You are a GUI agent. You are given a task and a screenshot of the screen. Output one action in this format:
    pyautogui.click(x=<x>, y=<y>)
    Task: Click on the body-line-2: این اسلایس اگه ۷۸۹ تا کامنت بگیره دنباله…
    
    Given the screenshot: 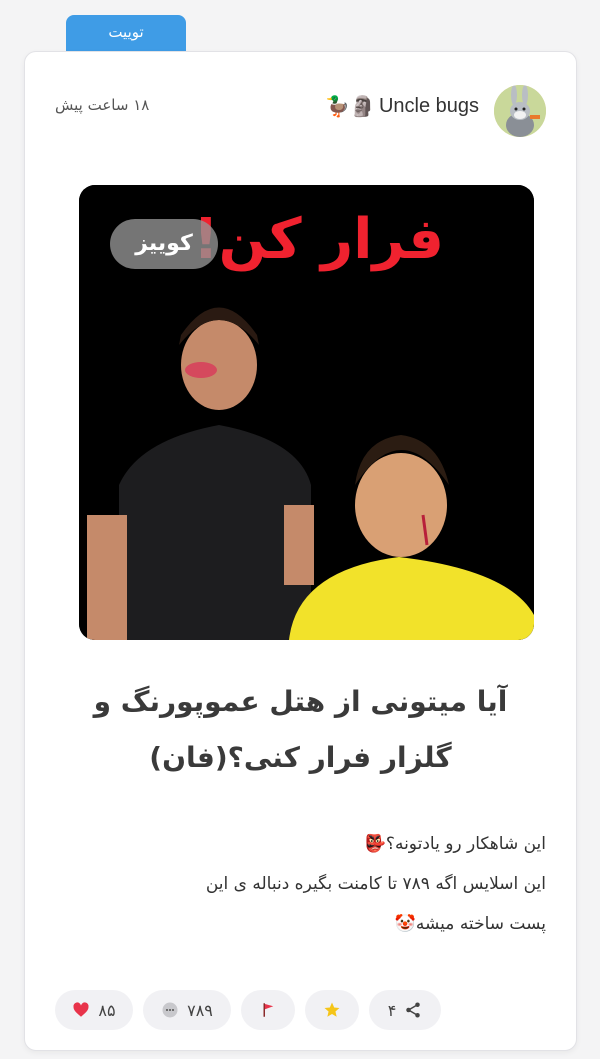 What is the action you would take?
    pyautogui.click(x=375, y=884)
    